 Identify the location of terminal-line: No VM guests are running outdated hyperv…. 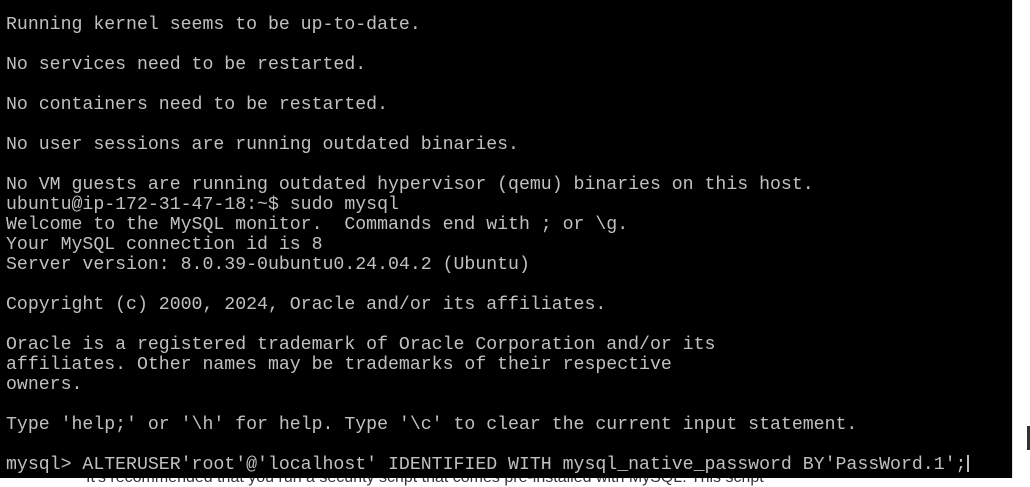
(410, 185).